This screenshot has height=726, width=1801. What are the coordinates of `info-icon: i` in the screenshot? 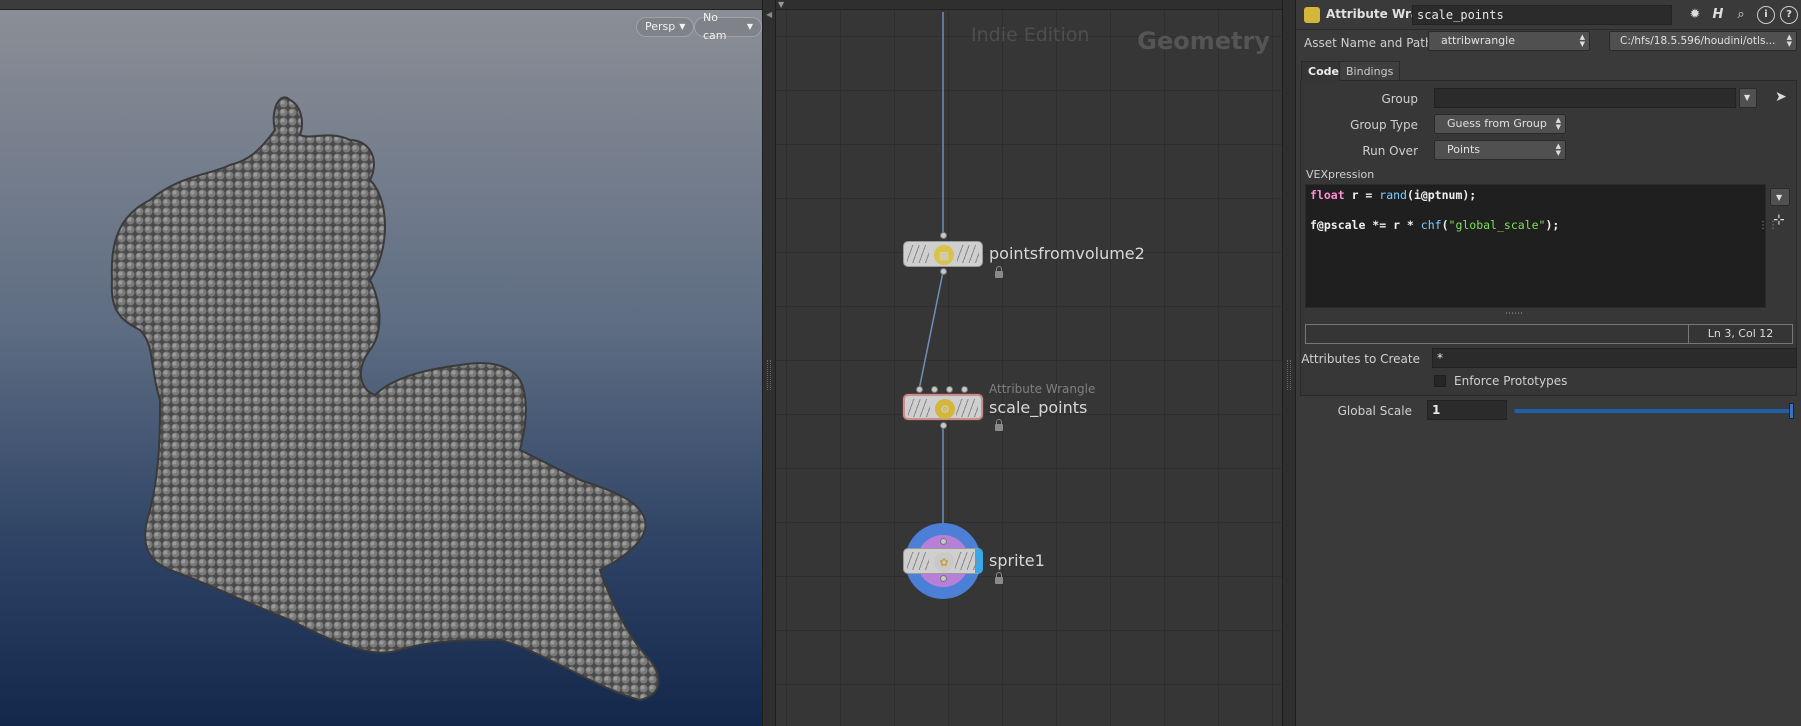 It's located at (1766, 15).